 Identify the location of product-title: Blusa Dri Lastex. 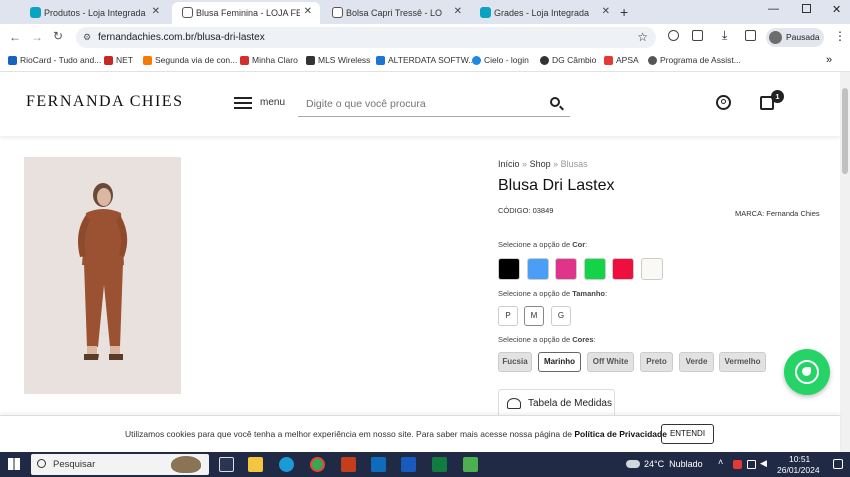
(556, 185).